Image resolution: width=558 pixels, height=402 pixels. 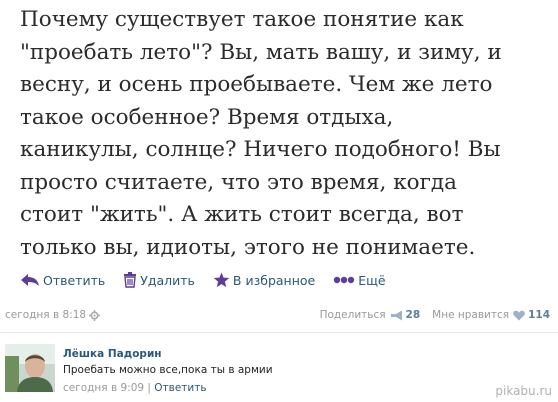 What do you see at coordinates (274, 280) in the screenshot?
I see `favorite-label: В избранное` at bounding box center [274, 280].